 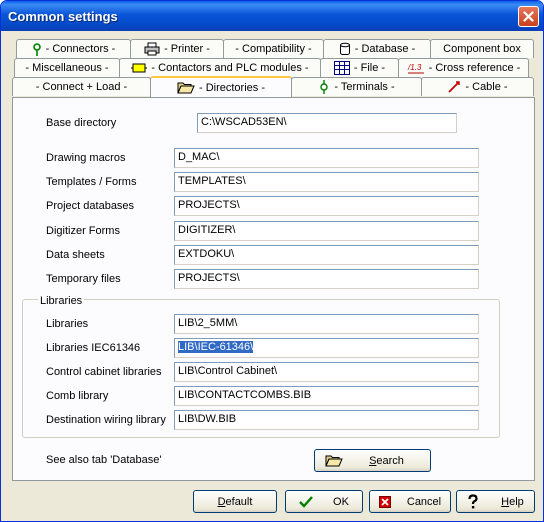 What do you see at coordinates (454, 87) in the screenshot?
I see `cable-icon` at bounding box center [454, 87].